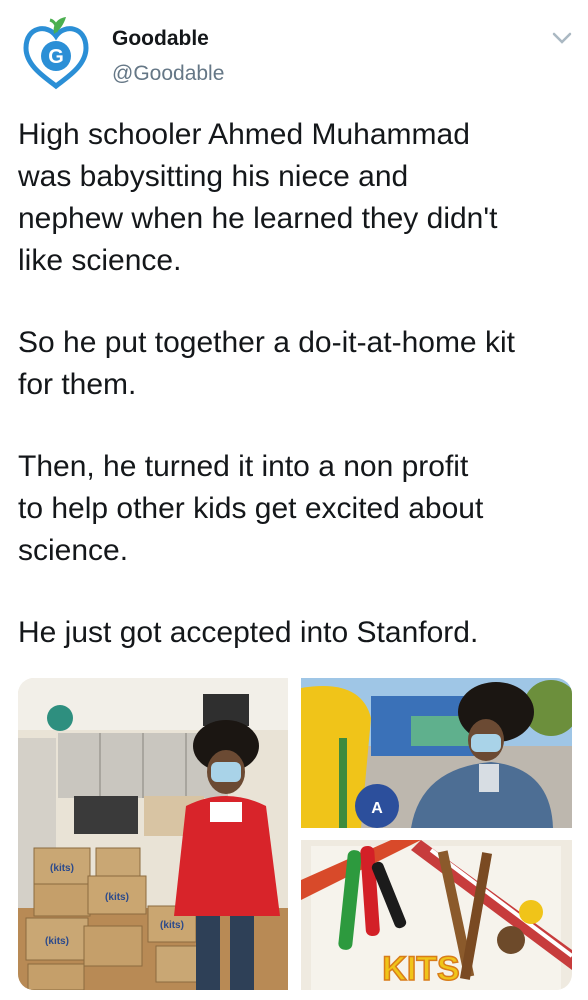 Image resolution: width=588 pixels, height=1000 pixels. What do you see at coordinates (56, 57) in the screenshot?
I see `svg-text: G` at bounding box center [56, 57].